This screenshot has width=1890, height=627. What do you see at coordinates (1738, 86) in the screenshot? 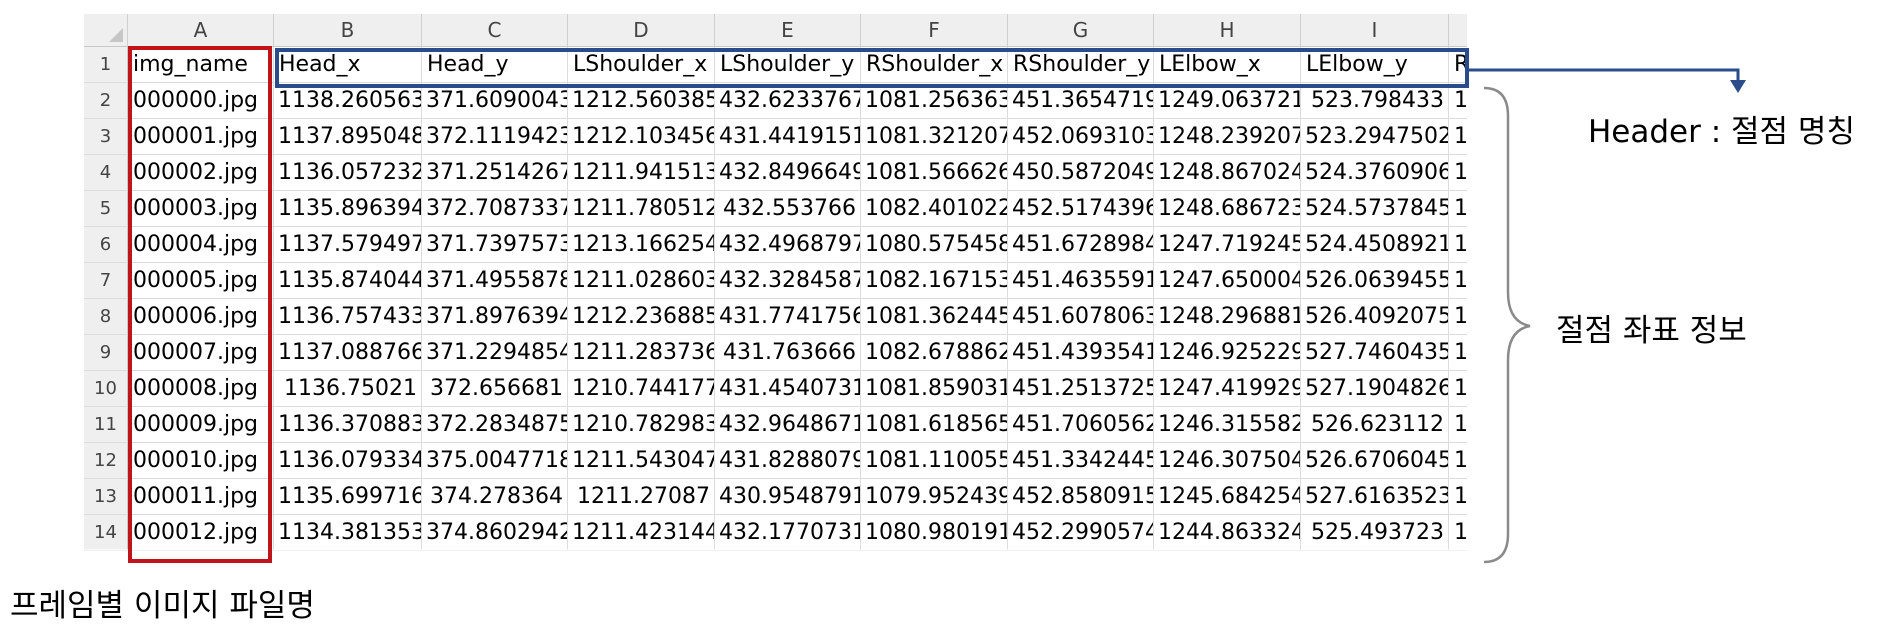
I see `arrow-head-icon` at bounding box center [1738, 86].